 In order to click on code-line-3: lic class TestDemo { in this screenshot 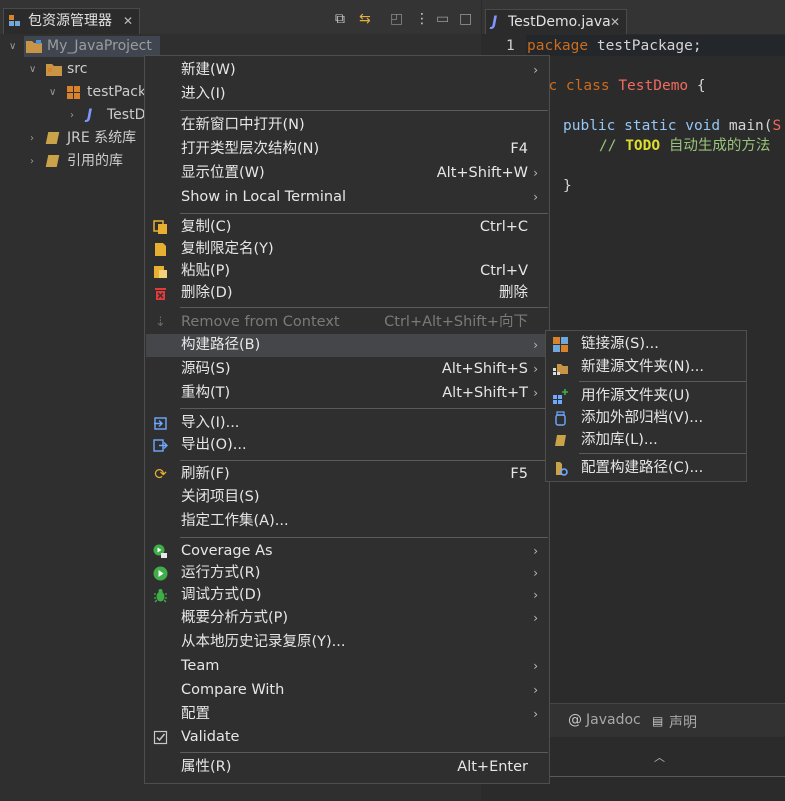, I will do `click(618, 86)`.